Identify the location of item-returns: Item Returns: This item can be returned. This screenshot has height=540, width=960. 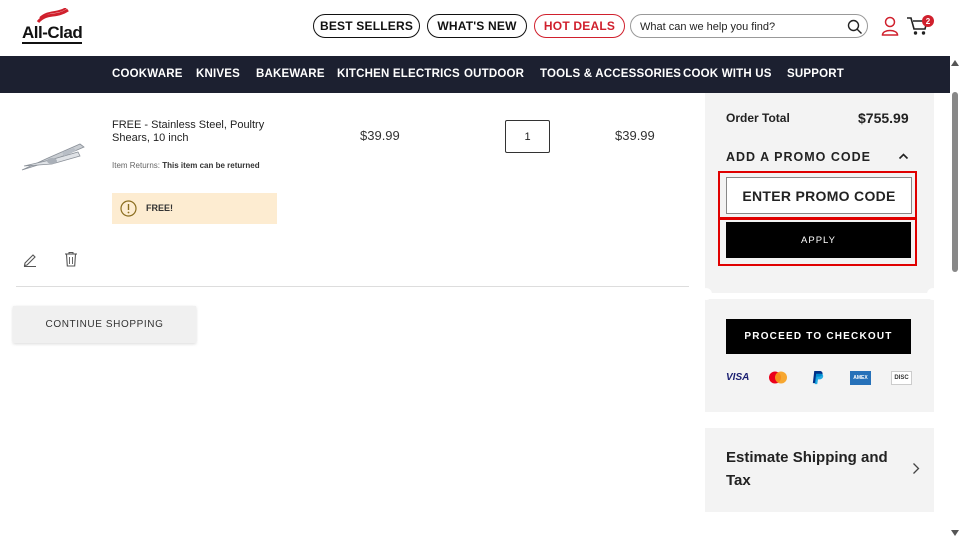
(186, 165).